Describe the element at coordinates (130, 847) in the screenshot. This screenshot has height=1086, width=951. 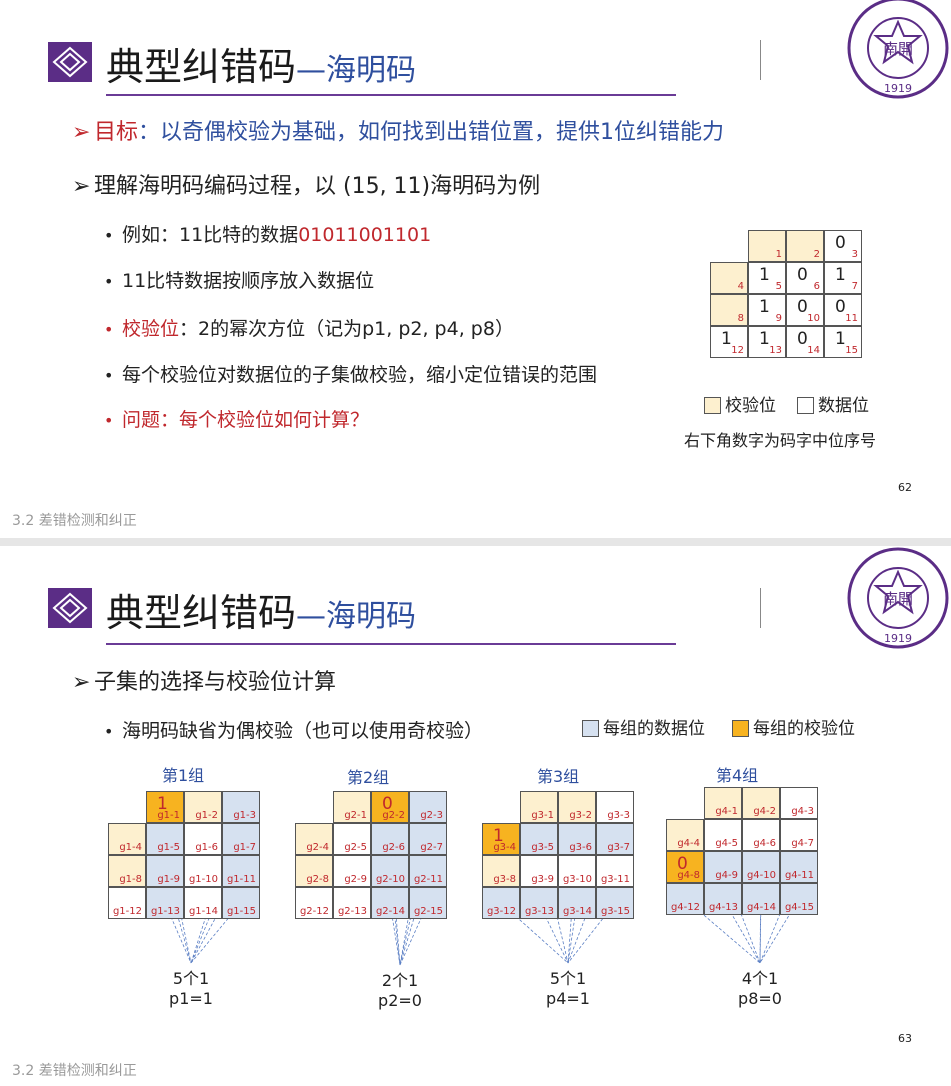
I see `bit-position: g1-4` at that location.